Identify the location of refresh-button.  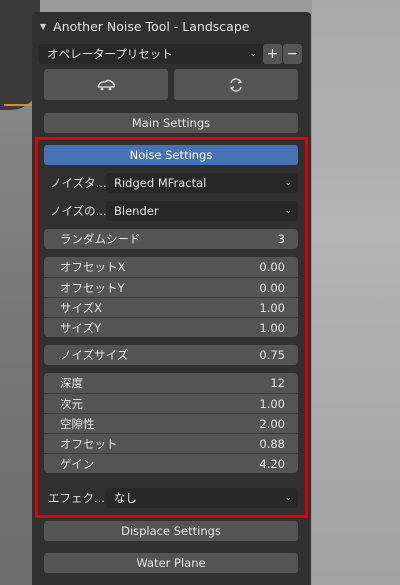
(236, 84).